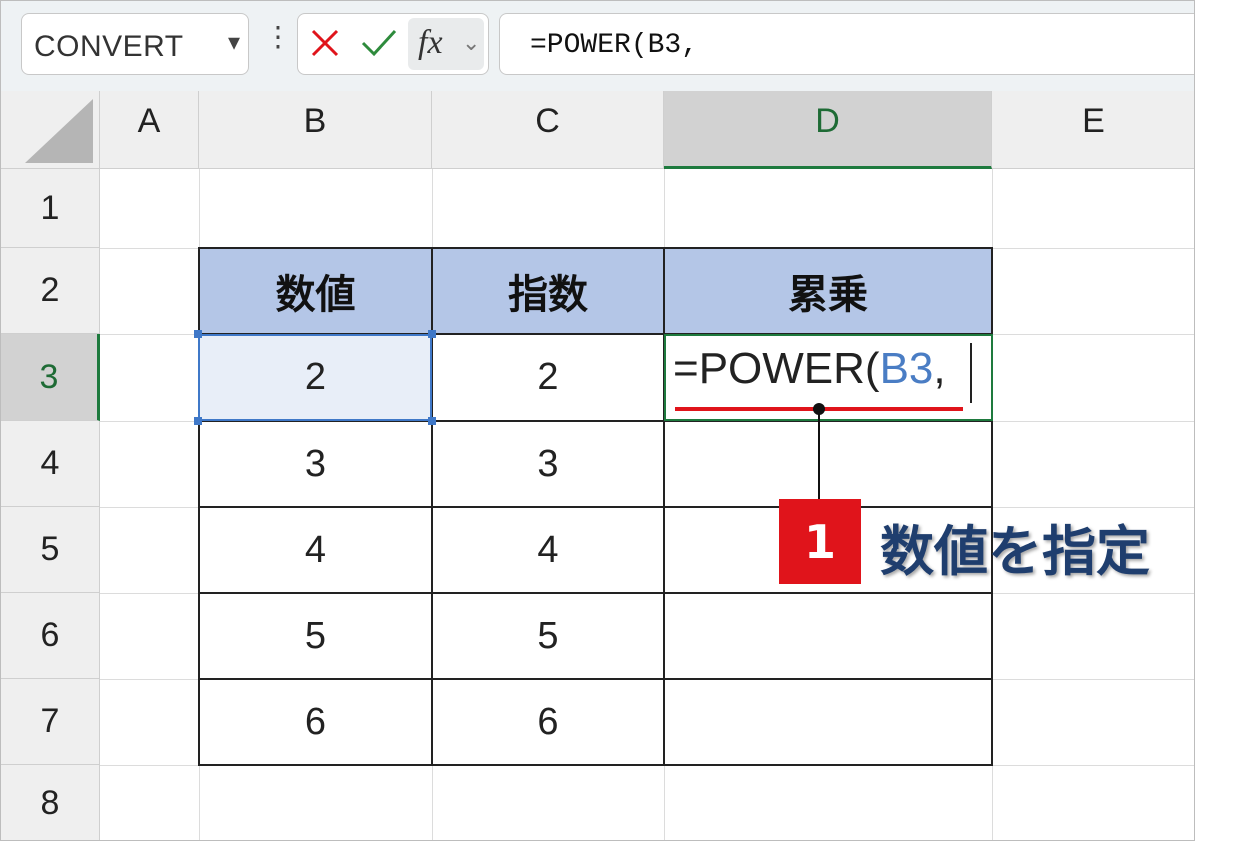 The width and height of the screenshot is (1240, 843). Describe the element at coordinates (50, 550) in the screenshot. I see `row-header-5: 5` at that location.